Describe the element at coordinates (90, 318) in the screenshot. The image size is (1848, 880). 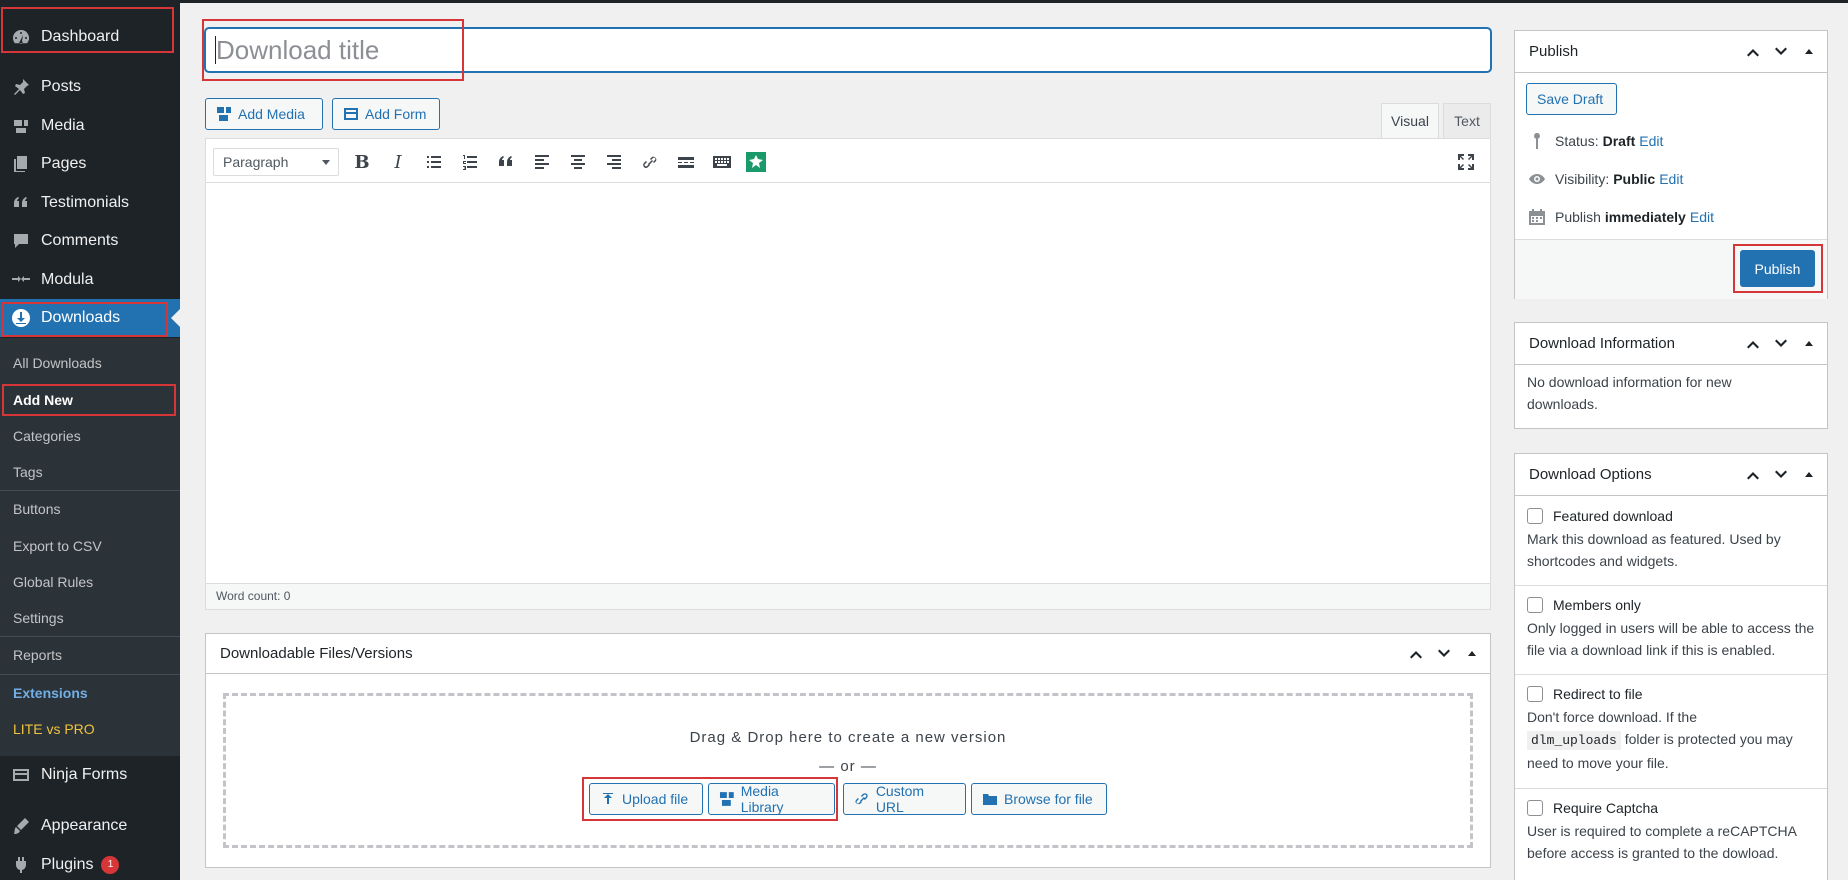
I see `sidebar-item-downloads: Downloads` at that location.